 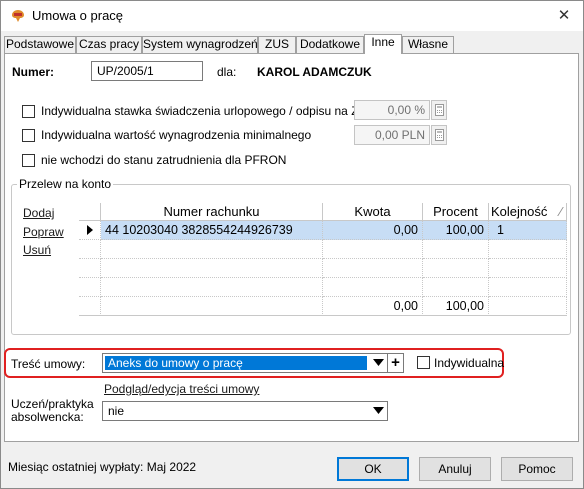 I want to click on row-pointer, so click(x=90, y=230).